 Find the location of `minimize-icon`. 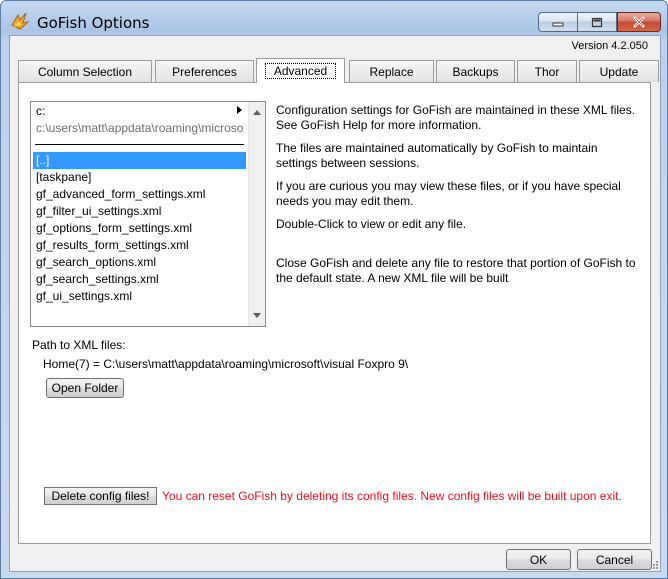

minimize-icon is located at coordinates (558, 24).